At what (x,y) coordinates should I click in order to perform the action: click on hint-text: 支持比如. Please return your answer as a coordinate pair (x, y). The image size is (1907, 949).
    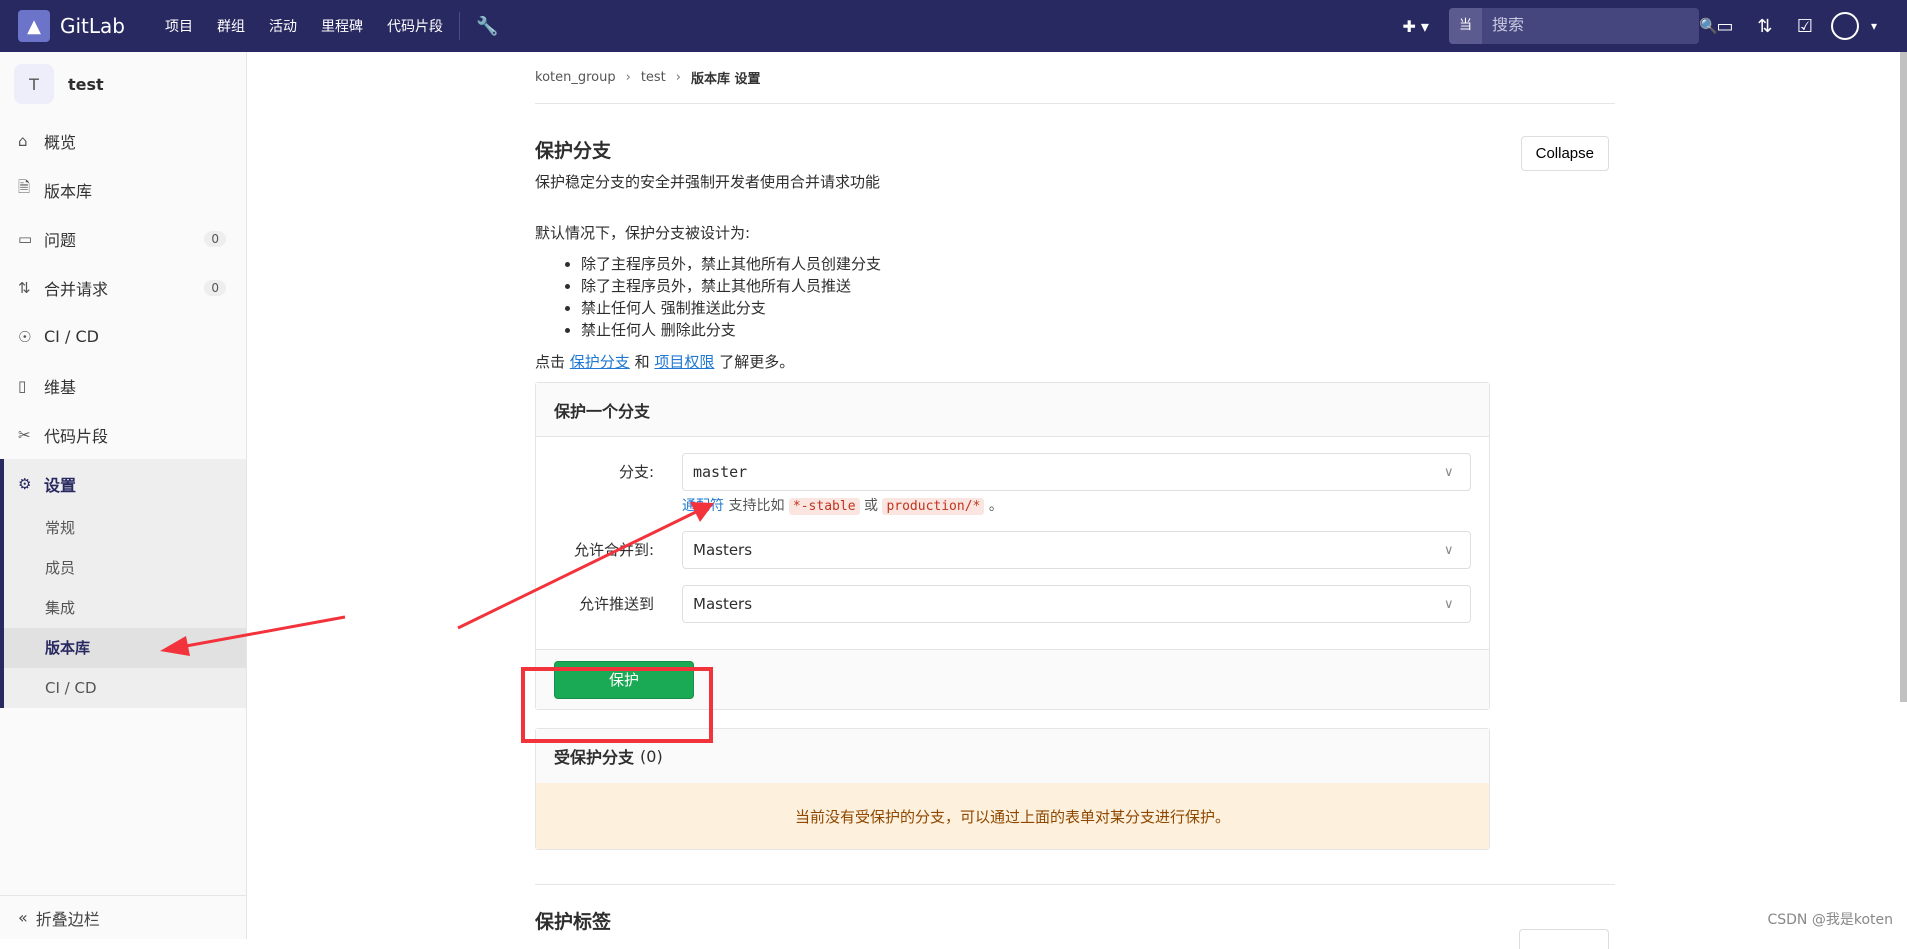
    Looking at the image, I should click on (756, 506).